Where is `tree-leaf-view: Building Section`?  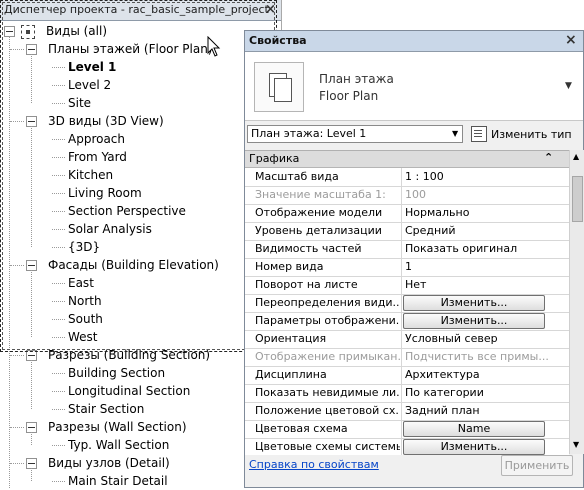 tree-leaf-view: Building Section is located at coordinates (140, 373).